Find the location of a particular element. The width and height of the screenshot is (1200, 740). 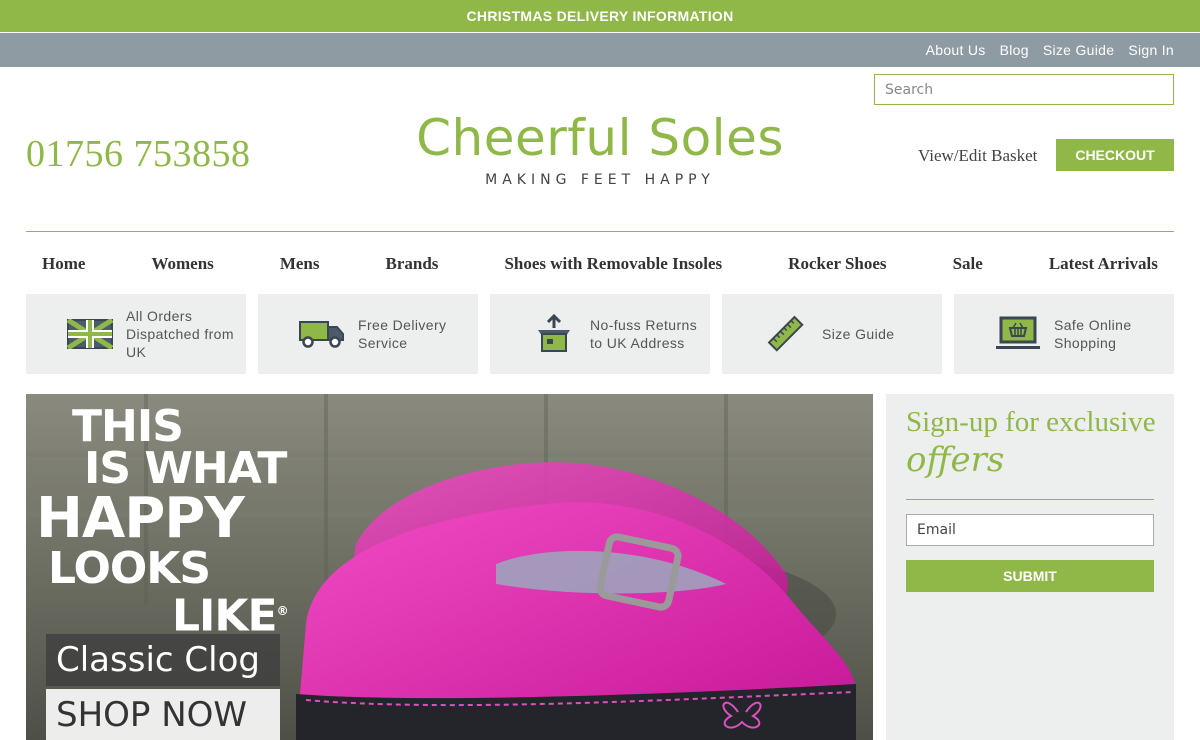

feature-safe-shopping: Safe Online Shopping is located at coordinates (1064, 334).